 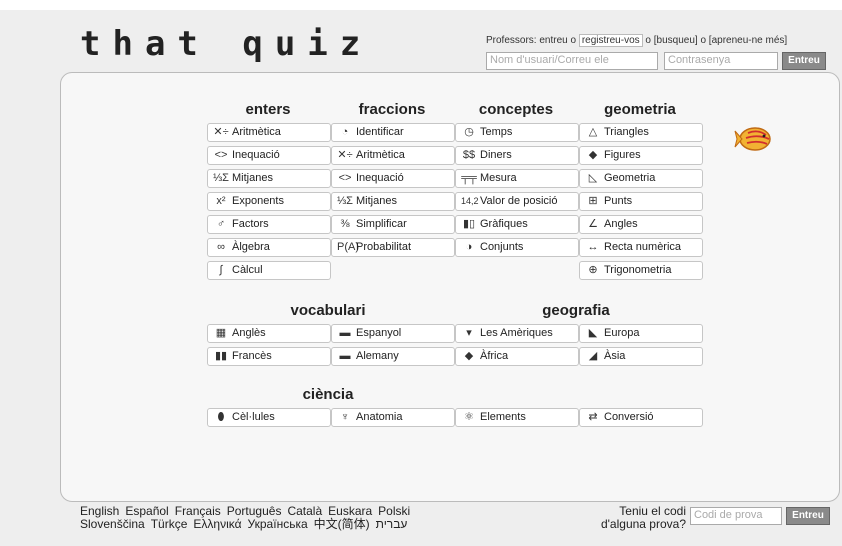 I want to click on conceptes-diners-button: $$ Diners, so click(x=517, y=155).